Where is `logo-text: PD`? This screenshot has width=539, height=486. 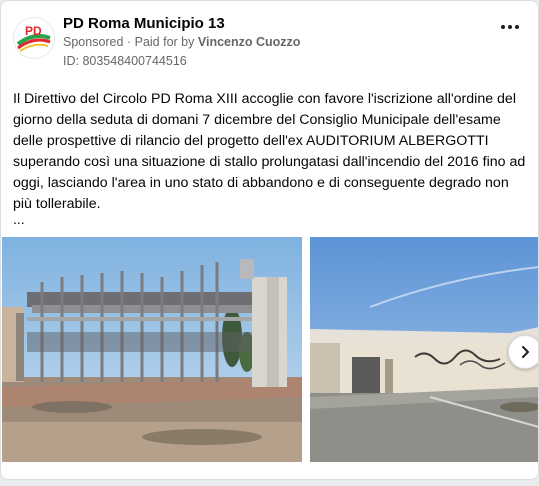
logo-text: PD is located at coordinates (33, 31).